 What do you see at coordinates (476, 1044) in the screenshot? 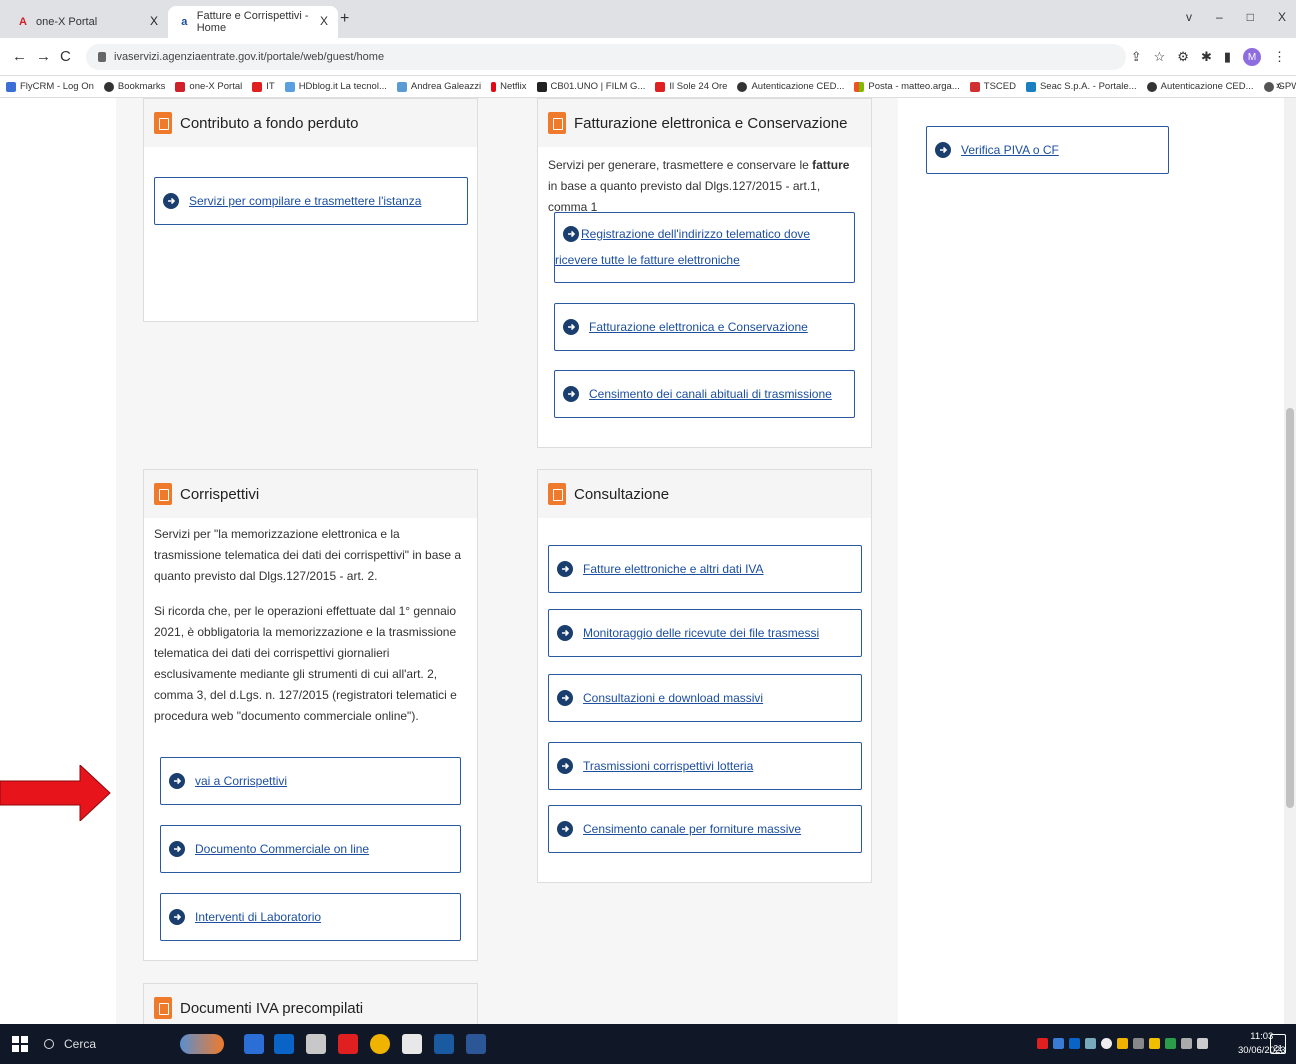
I see `word-icon` at bounding box center [476, 1044].